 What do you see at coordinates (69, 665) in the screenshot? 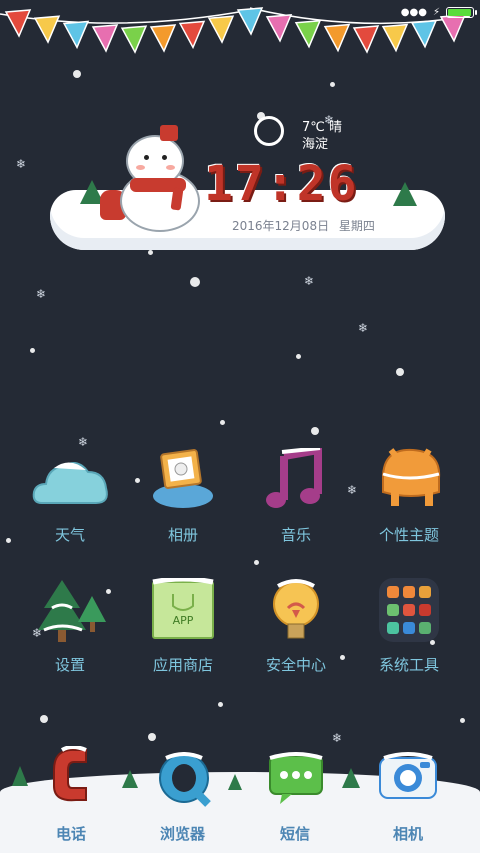
I see `app-label: 设置` at bounding box center [69, 665].